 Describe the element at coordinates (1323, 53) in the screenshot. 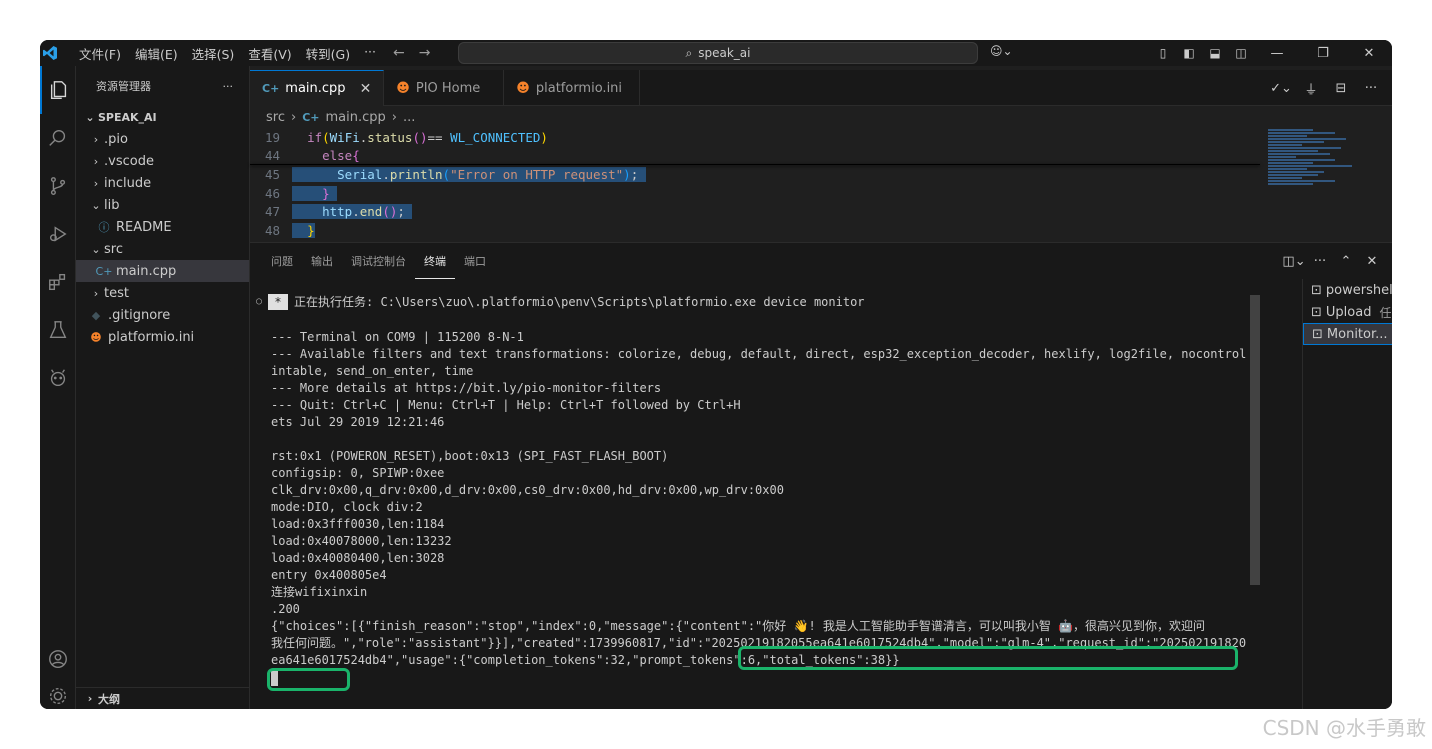

I see `restore-icon: ❐` at that location.